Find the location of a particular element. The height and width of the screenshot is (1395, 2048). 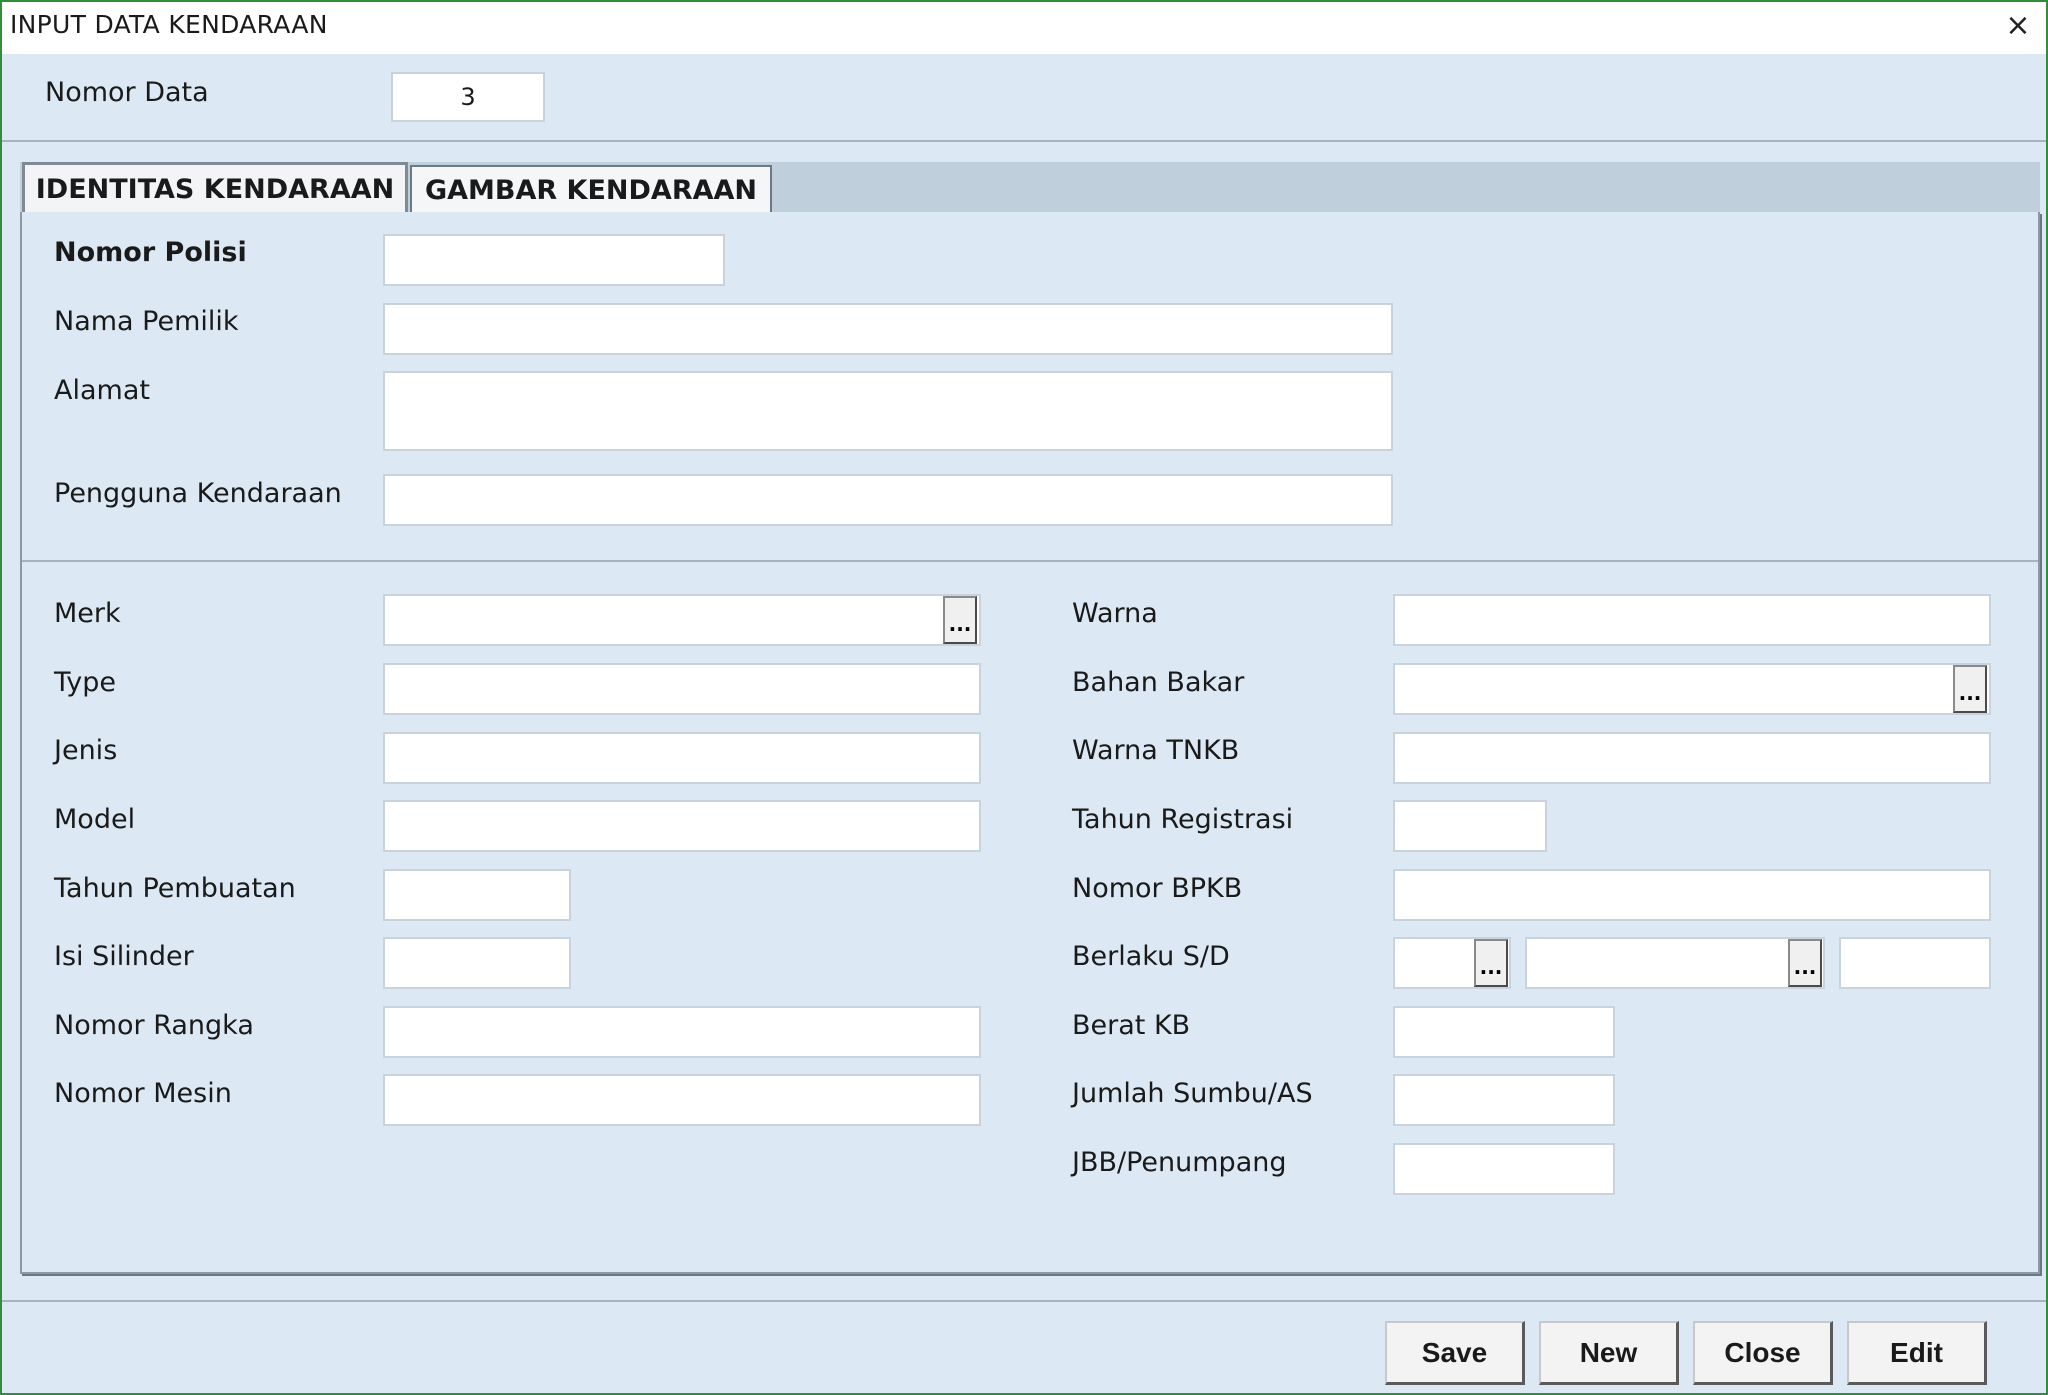

warna-label: Warna is located at coordinates (1115, 613).